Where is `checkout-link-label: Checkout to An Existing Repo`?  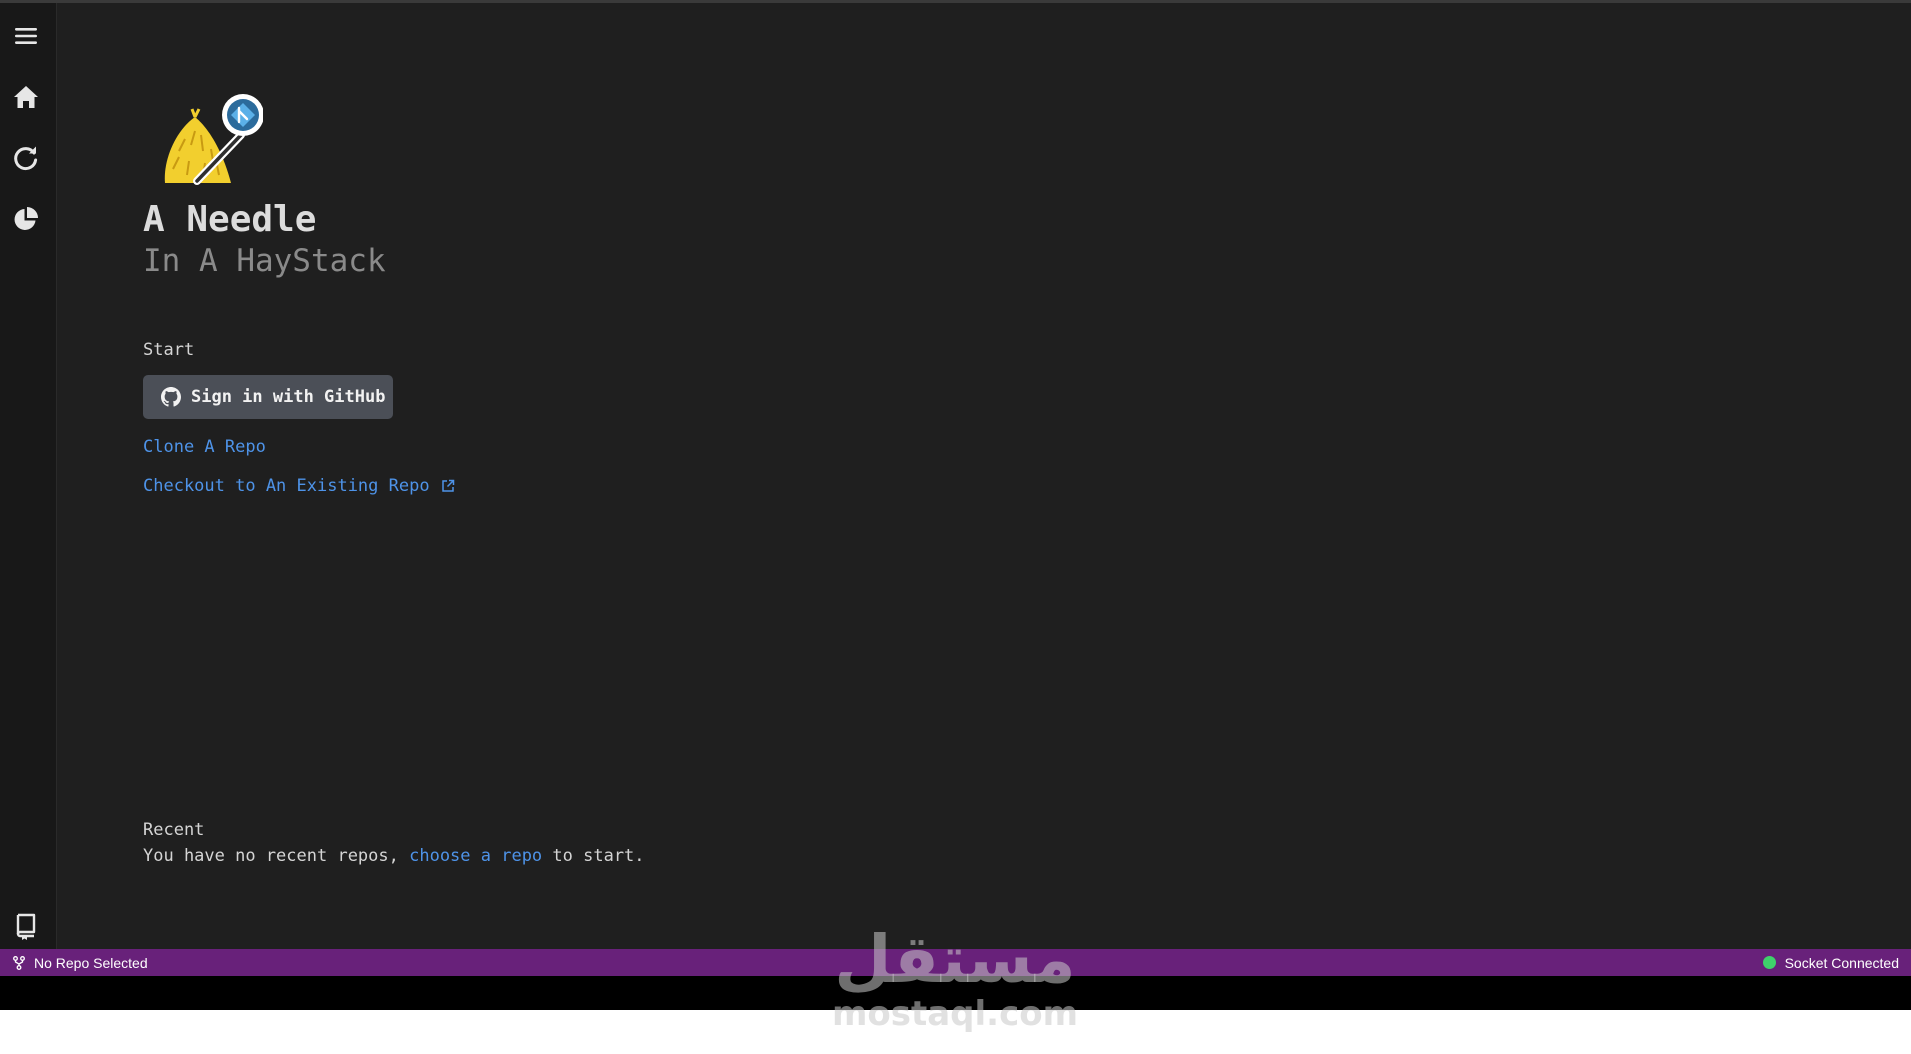
checkout-link-label: Checkout to An Existing Repo is located at coordinates (286, 486).